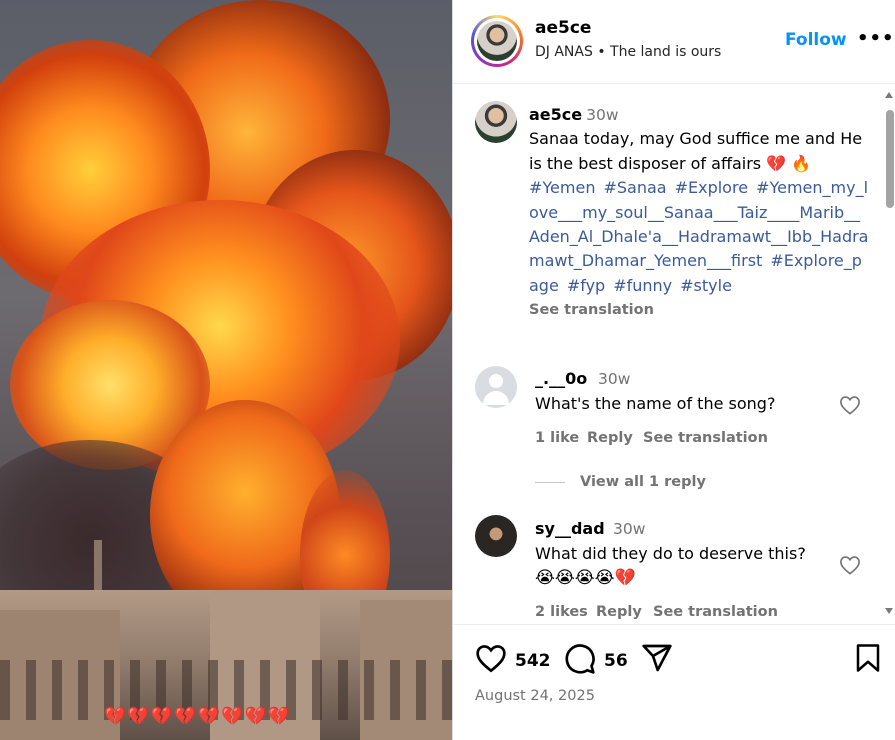  I want to click on follow-button: Follow, so click(816, 40).